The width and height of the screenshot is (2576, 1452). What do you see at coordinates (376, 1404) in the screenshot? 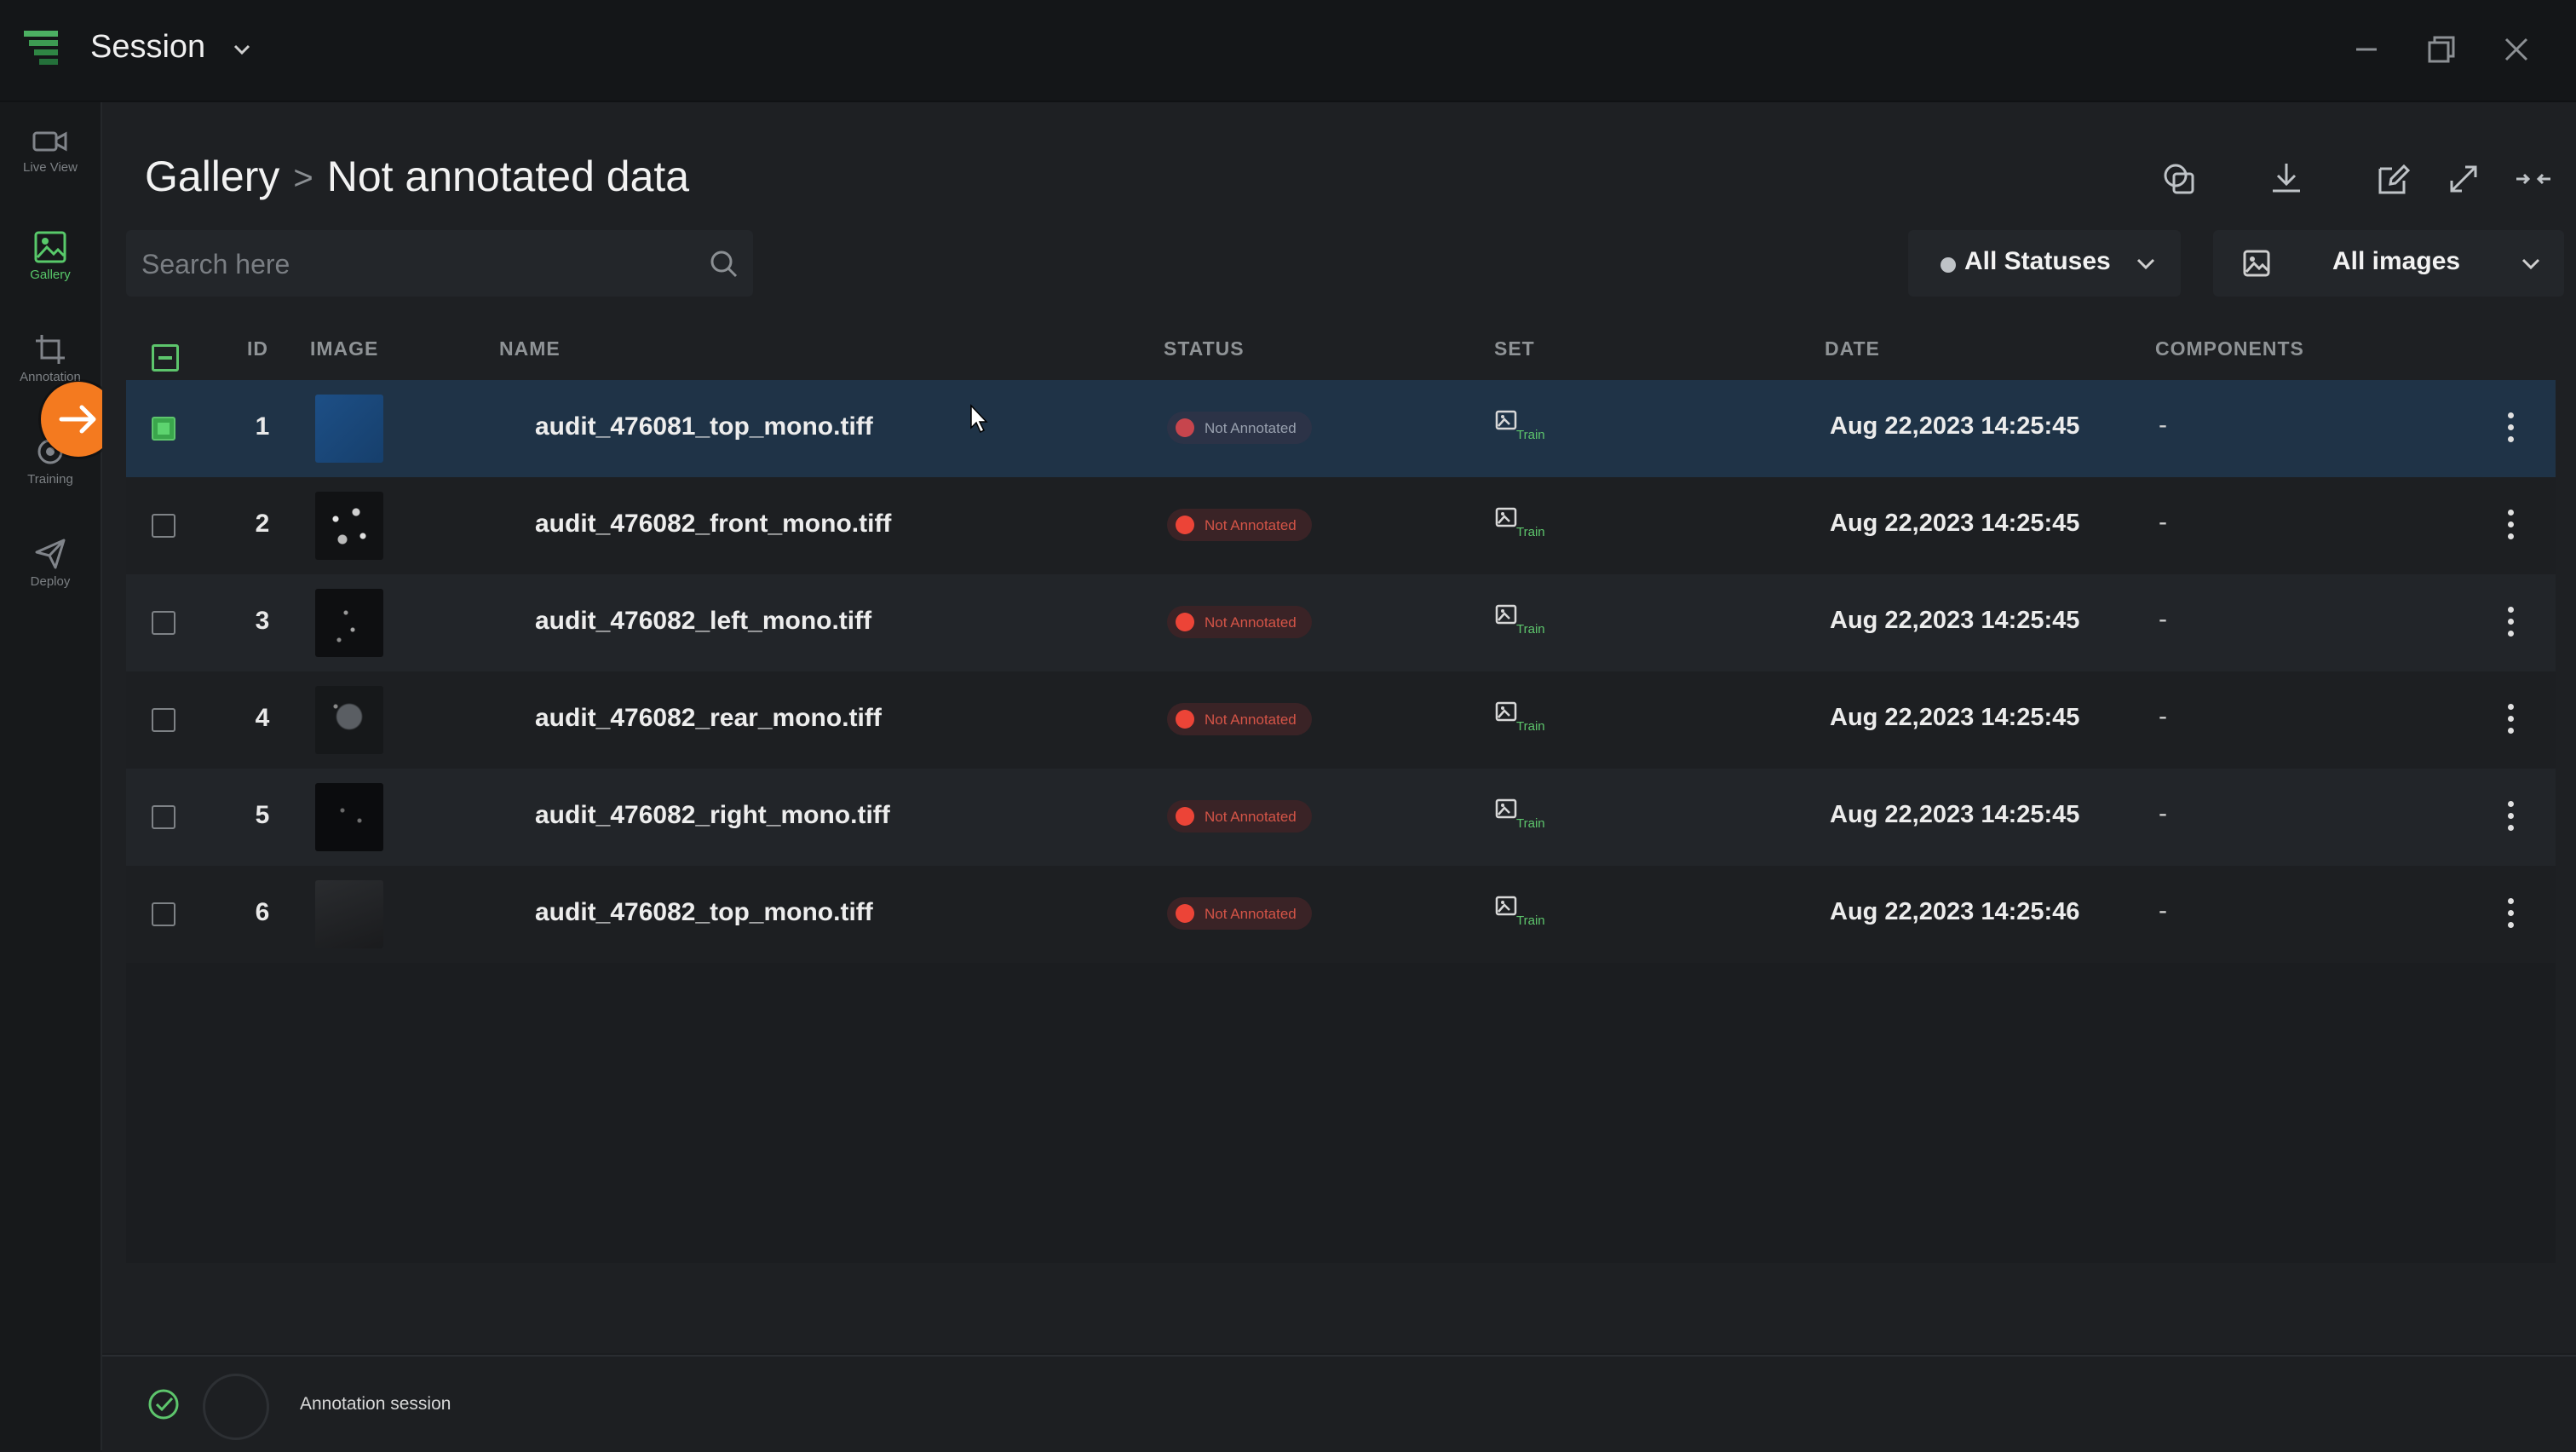
I see `footer-status-label: Annotation session` at bounding box center [376, 1404].